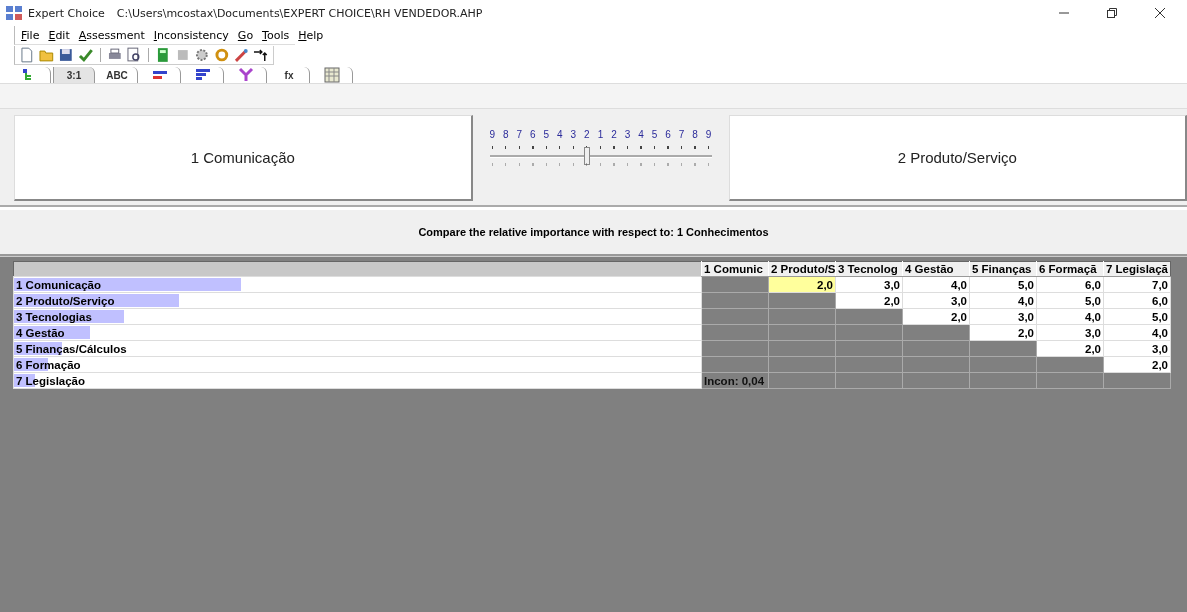 This screenshot has width=1187, height=612. Describe the element at coordinates (1137, 284) in the screenshot. I see `table-cell: 7,0` at that location.